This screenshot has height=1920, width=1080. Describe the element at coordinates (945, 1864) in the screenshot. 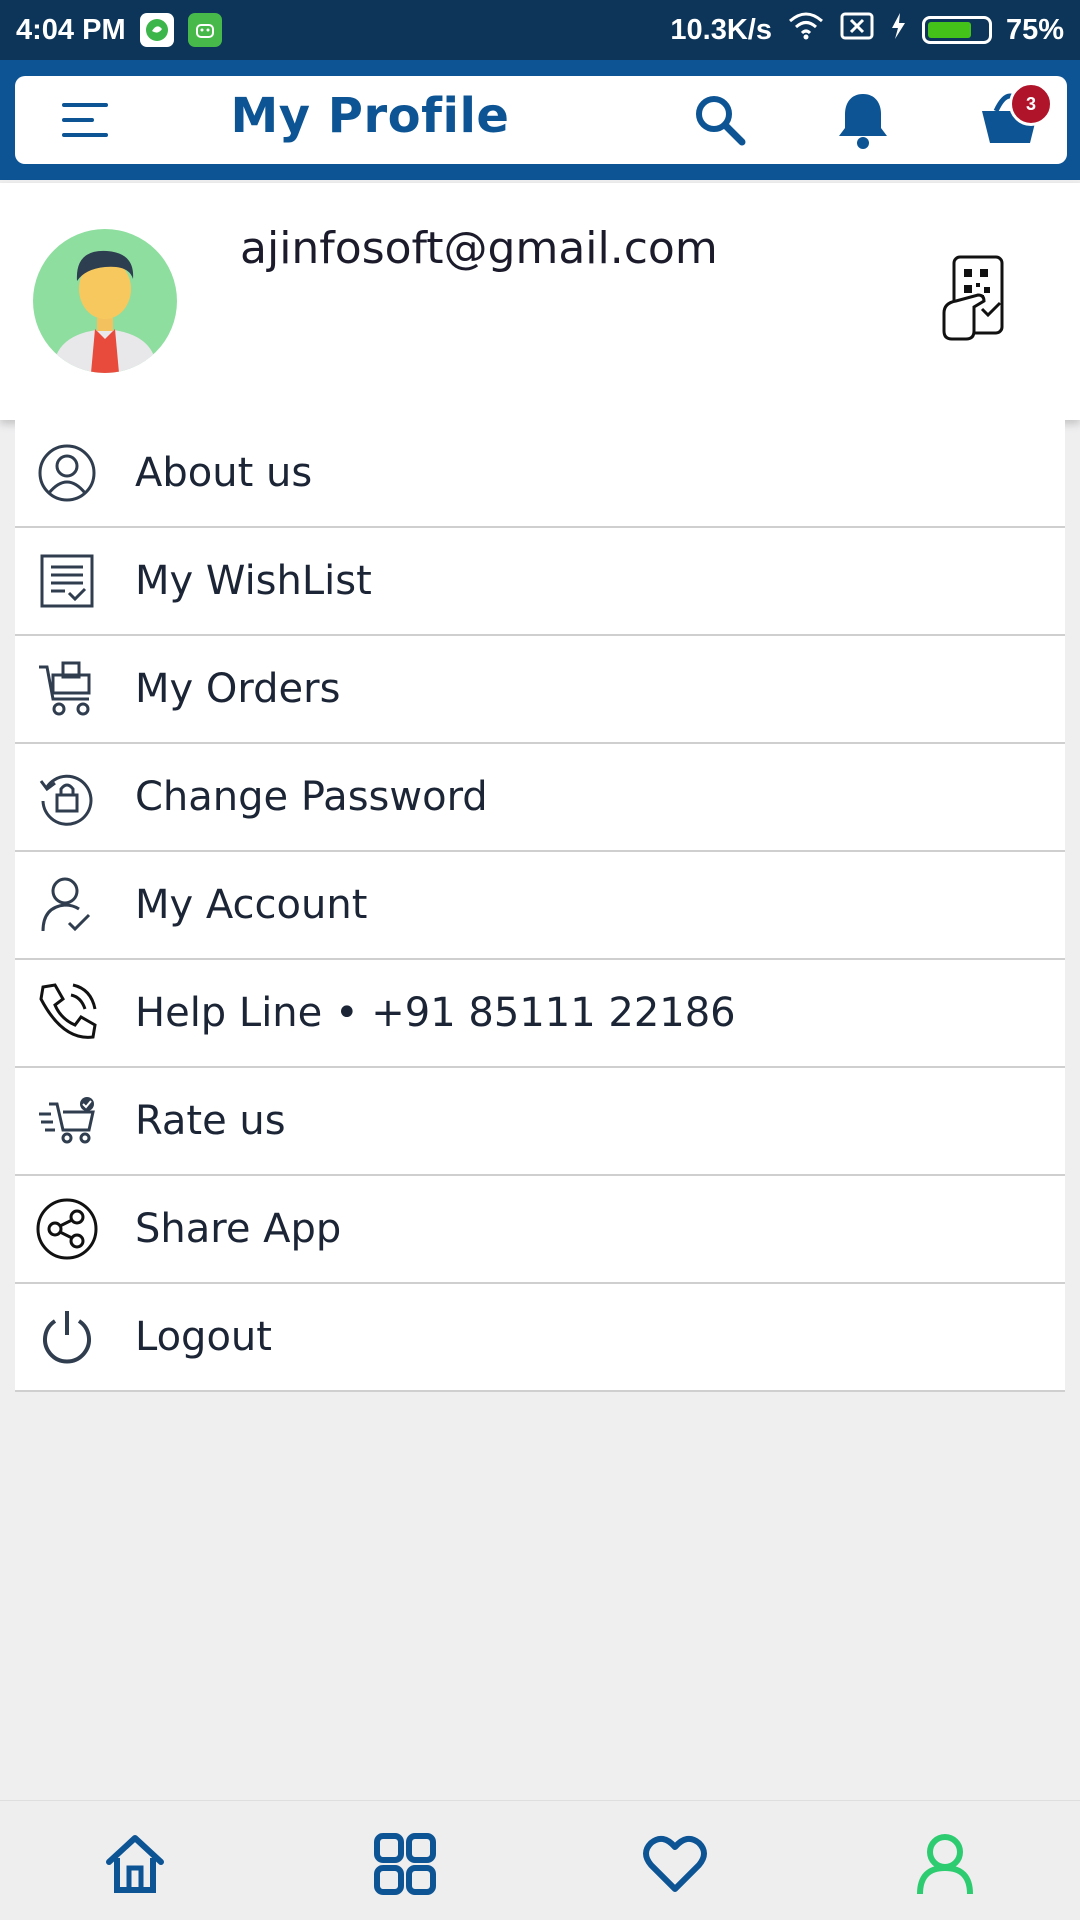

I see `profile-icon` at that location.